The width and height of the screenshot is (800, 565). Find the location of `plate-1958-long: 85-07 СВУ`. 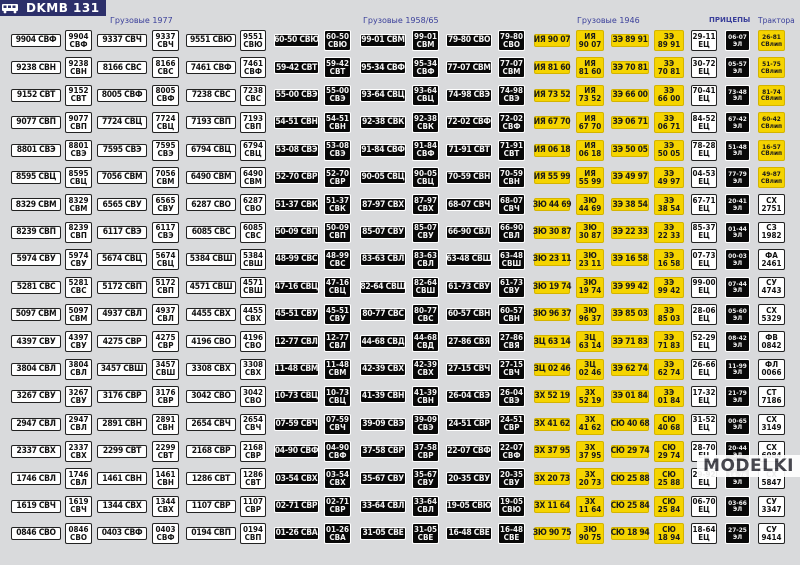

plate-1958-long: 85-07 СВУ is located at coordinates (383, 232).